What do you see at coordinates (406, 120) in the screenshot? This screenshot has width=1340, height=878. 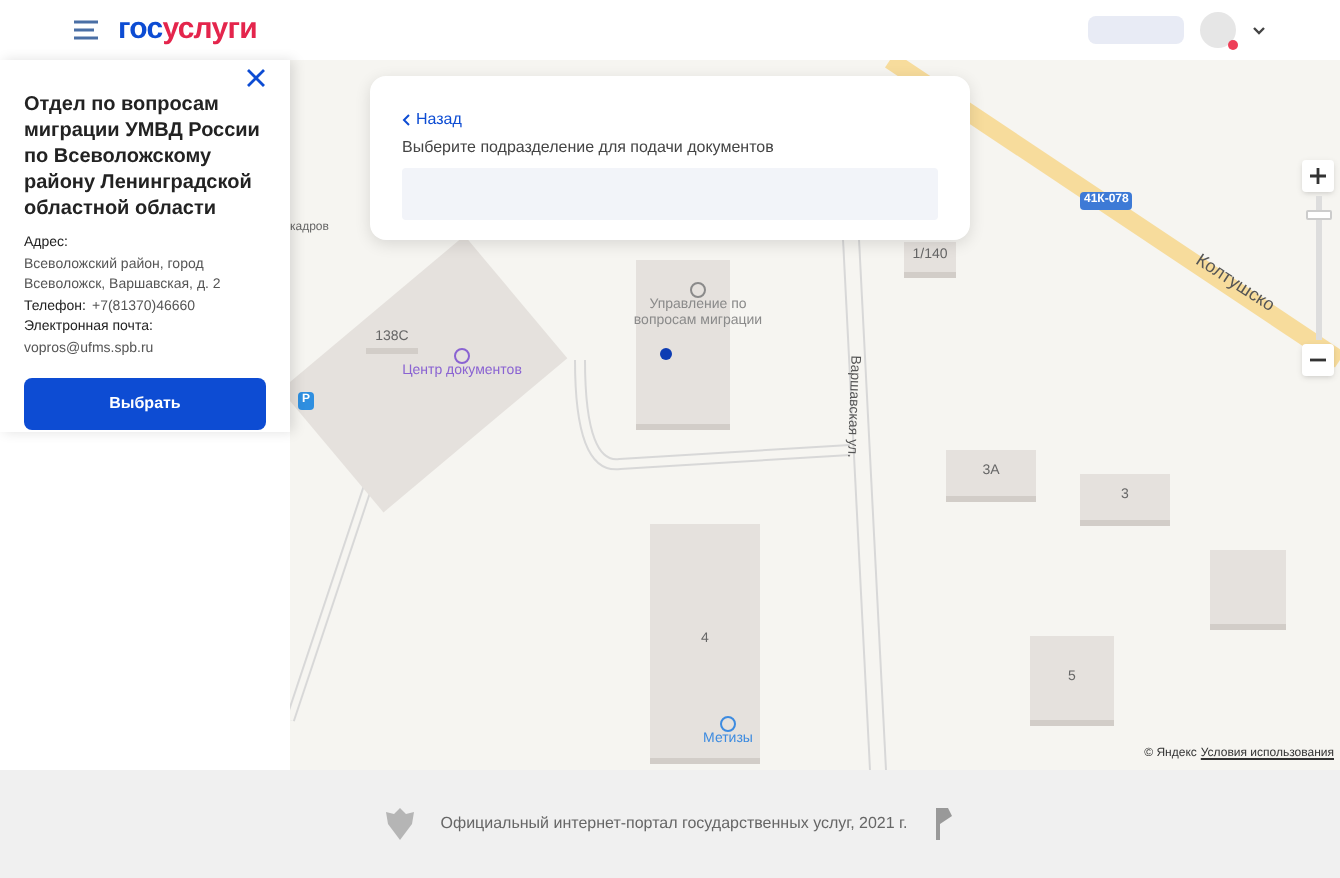 I see `chevron-left-icon` at bounding box center [406, 120].